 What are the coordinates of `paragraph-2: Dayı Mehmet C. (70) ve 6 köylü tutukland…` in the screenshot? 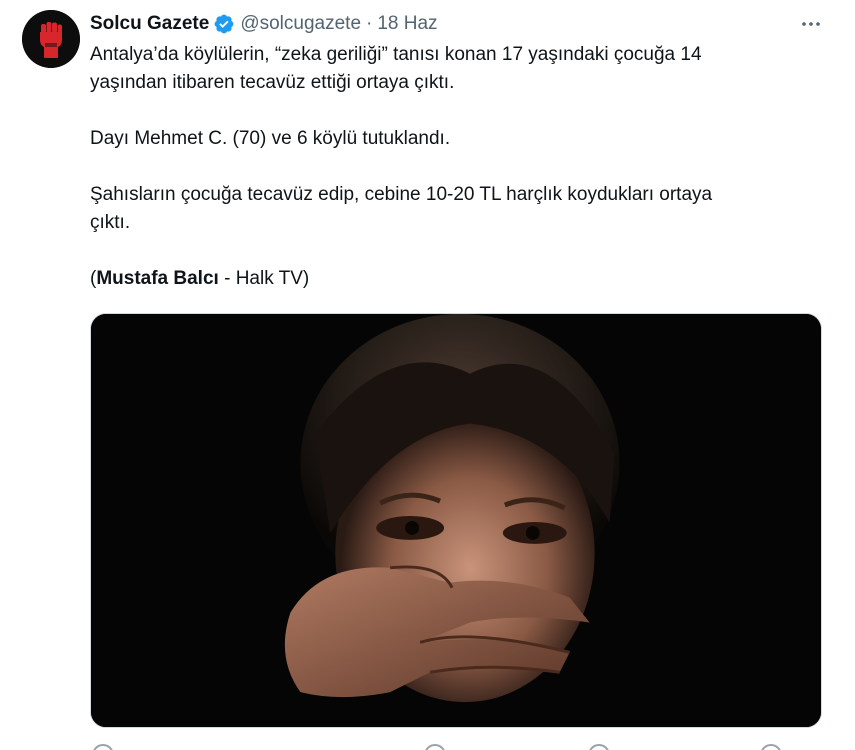 It's located at (270, 138).